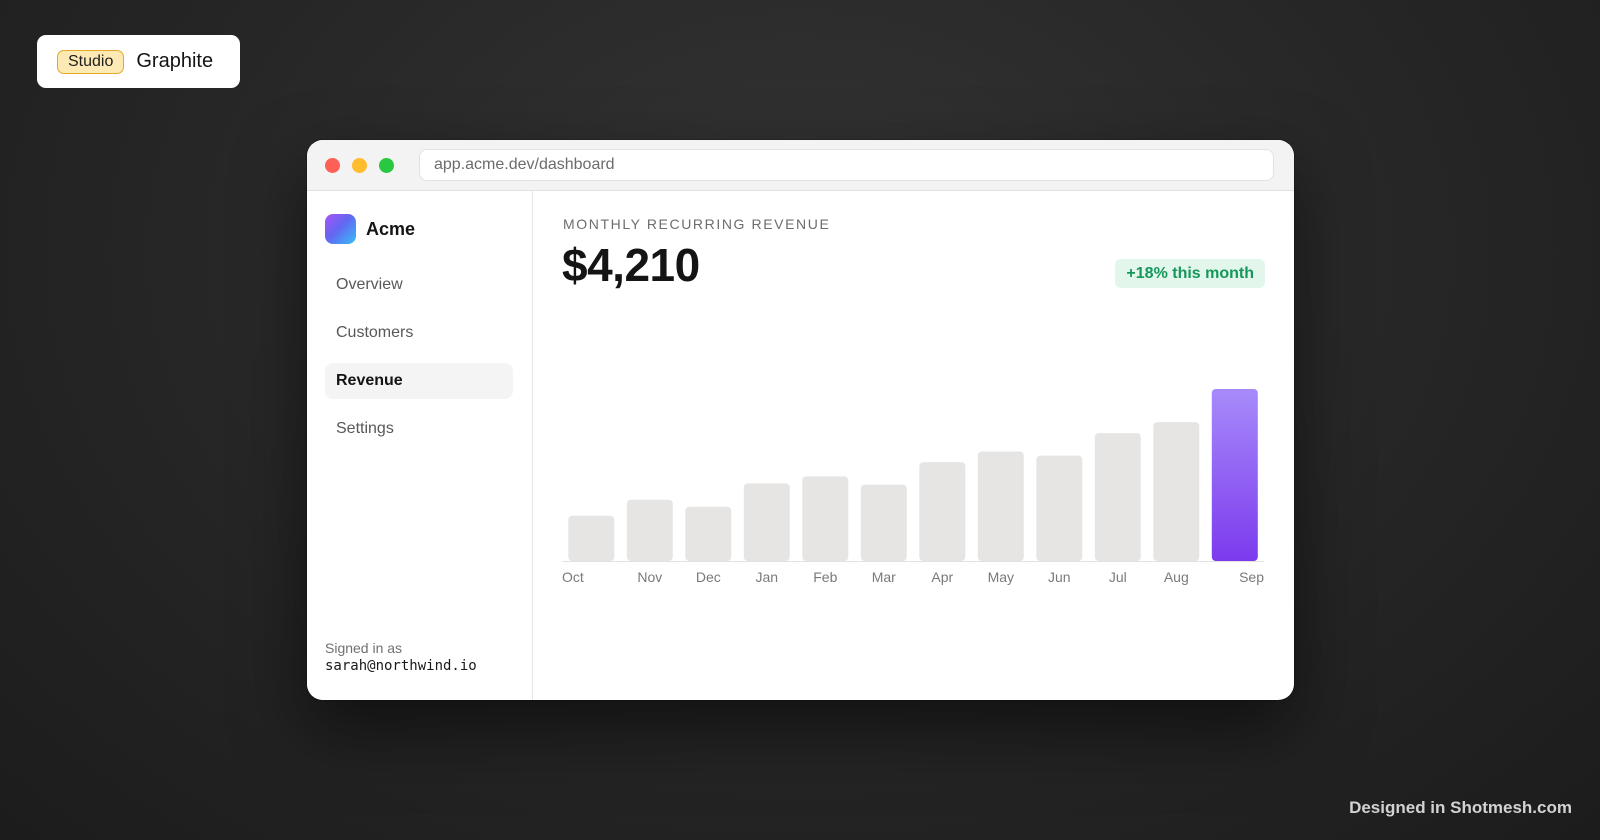 This screenshot has width=1600, height=840. What do you see at coordinates (419, 285) in the screenshot?
I see `nav-item-overview: Overview` at bounding box center [419, 285].